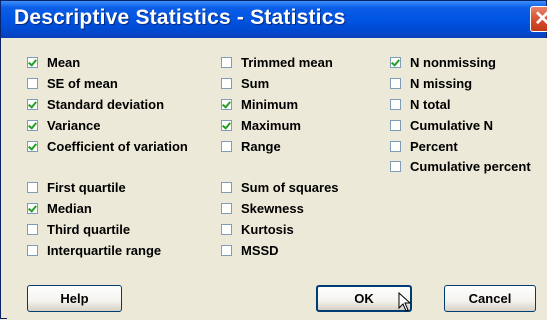  Describe the element at coordinates (106, 104) in the screenshot. I see `checkbox-label: Standard deviation` at that location.